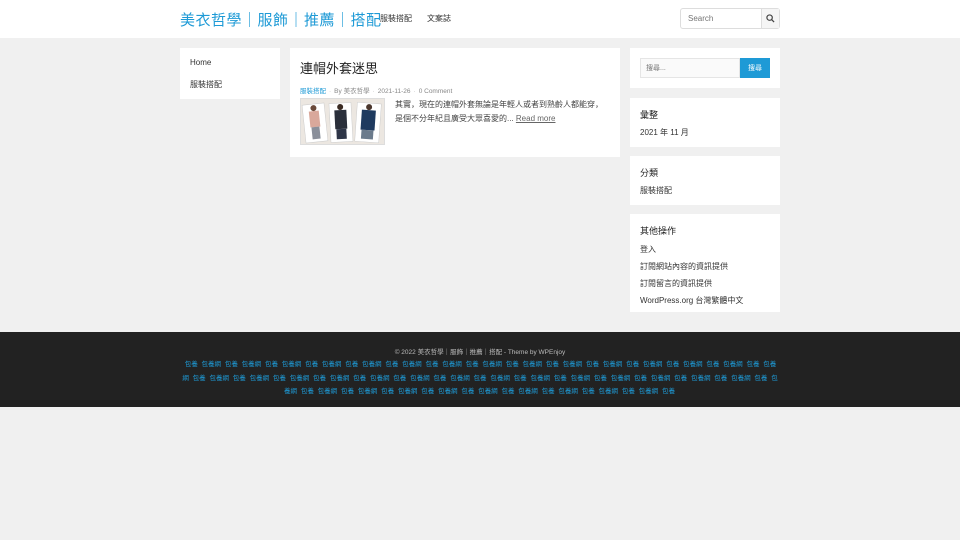 The height and width of the screenshot is (540, 960). What do you see at coordinates (705, 252) in the screenshot?
I see `login-link: 登入` at bounding box center [705, 252].